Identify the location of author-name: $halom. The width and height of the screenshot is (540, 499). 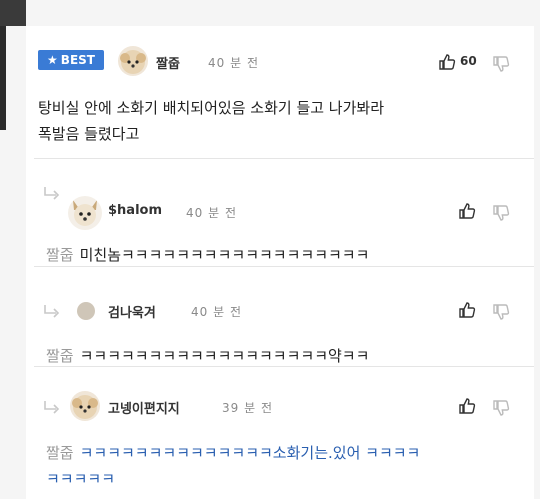
(135, 210).